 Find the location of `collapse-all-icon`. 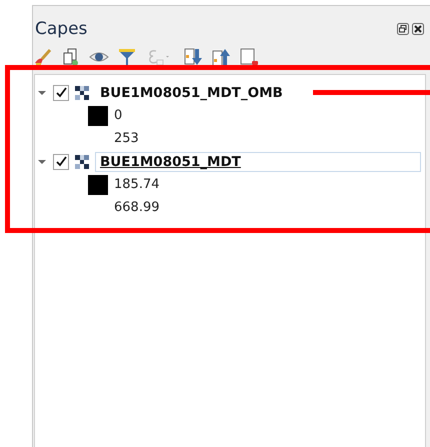

collapse-all-icon is located at coordinates (221, 57).